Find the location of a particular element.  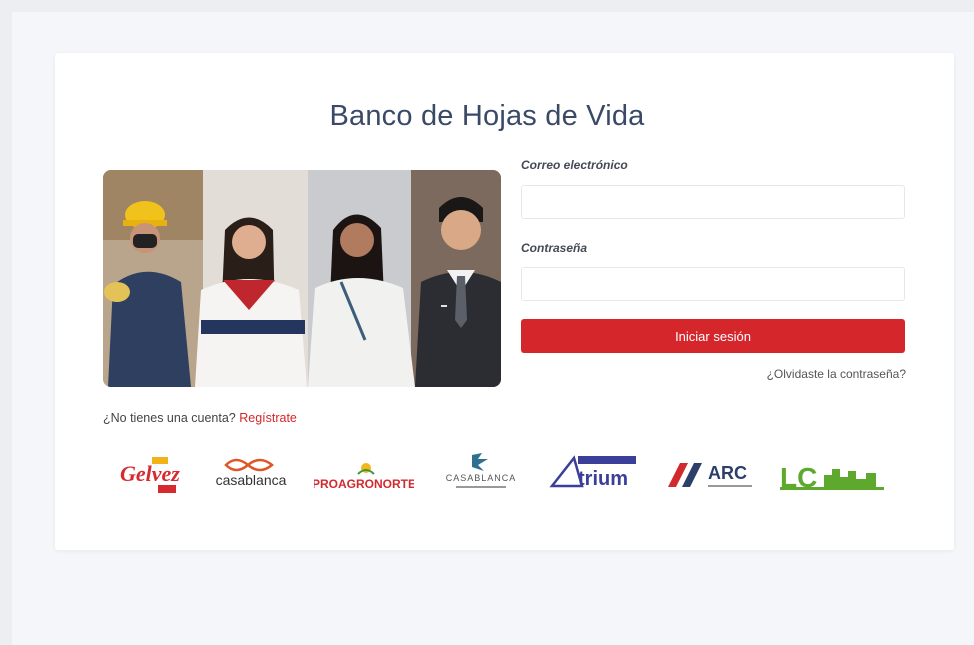

casablanca-hotel-logo: CASABLANCA is located at coordinates (481, 473).